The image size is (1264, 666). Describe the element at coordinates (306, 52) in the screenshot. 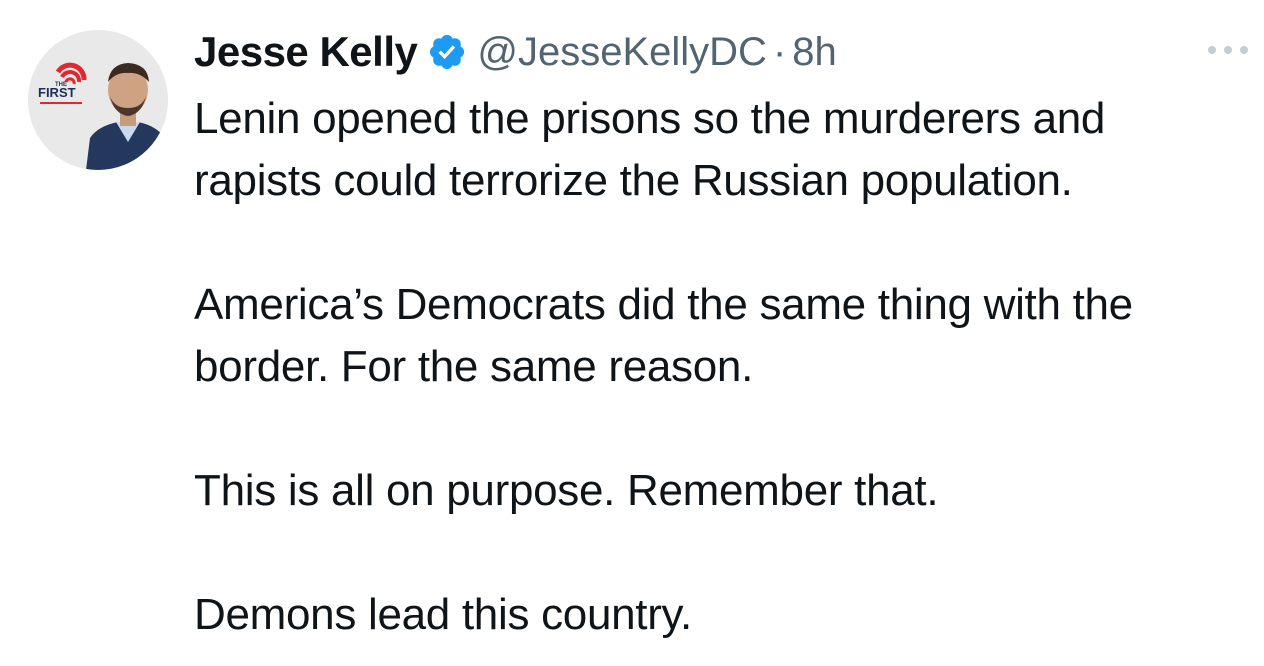

I see `author-name: Jesse Kelly` at that location.